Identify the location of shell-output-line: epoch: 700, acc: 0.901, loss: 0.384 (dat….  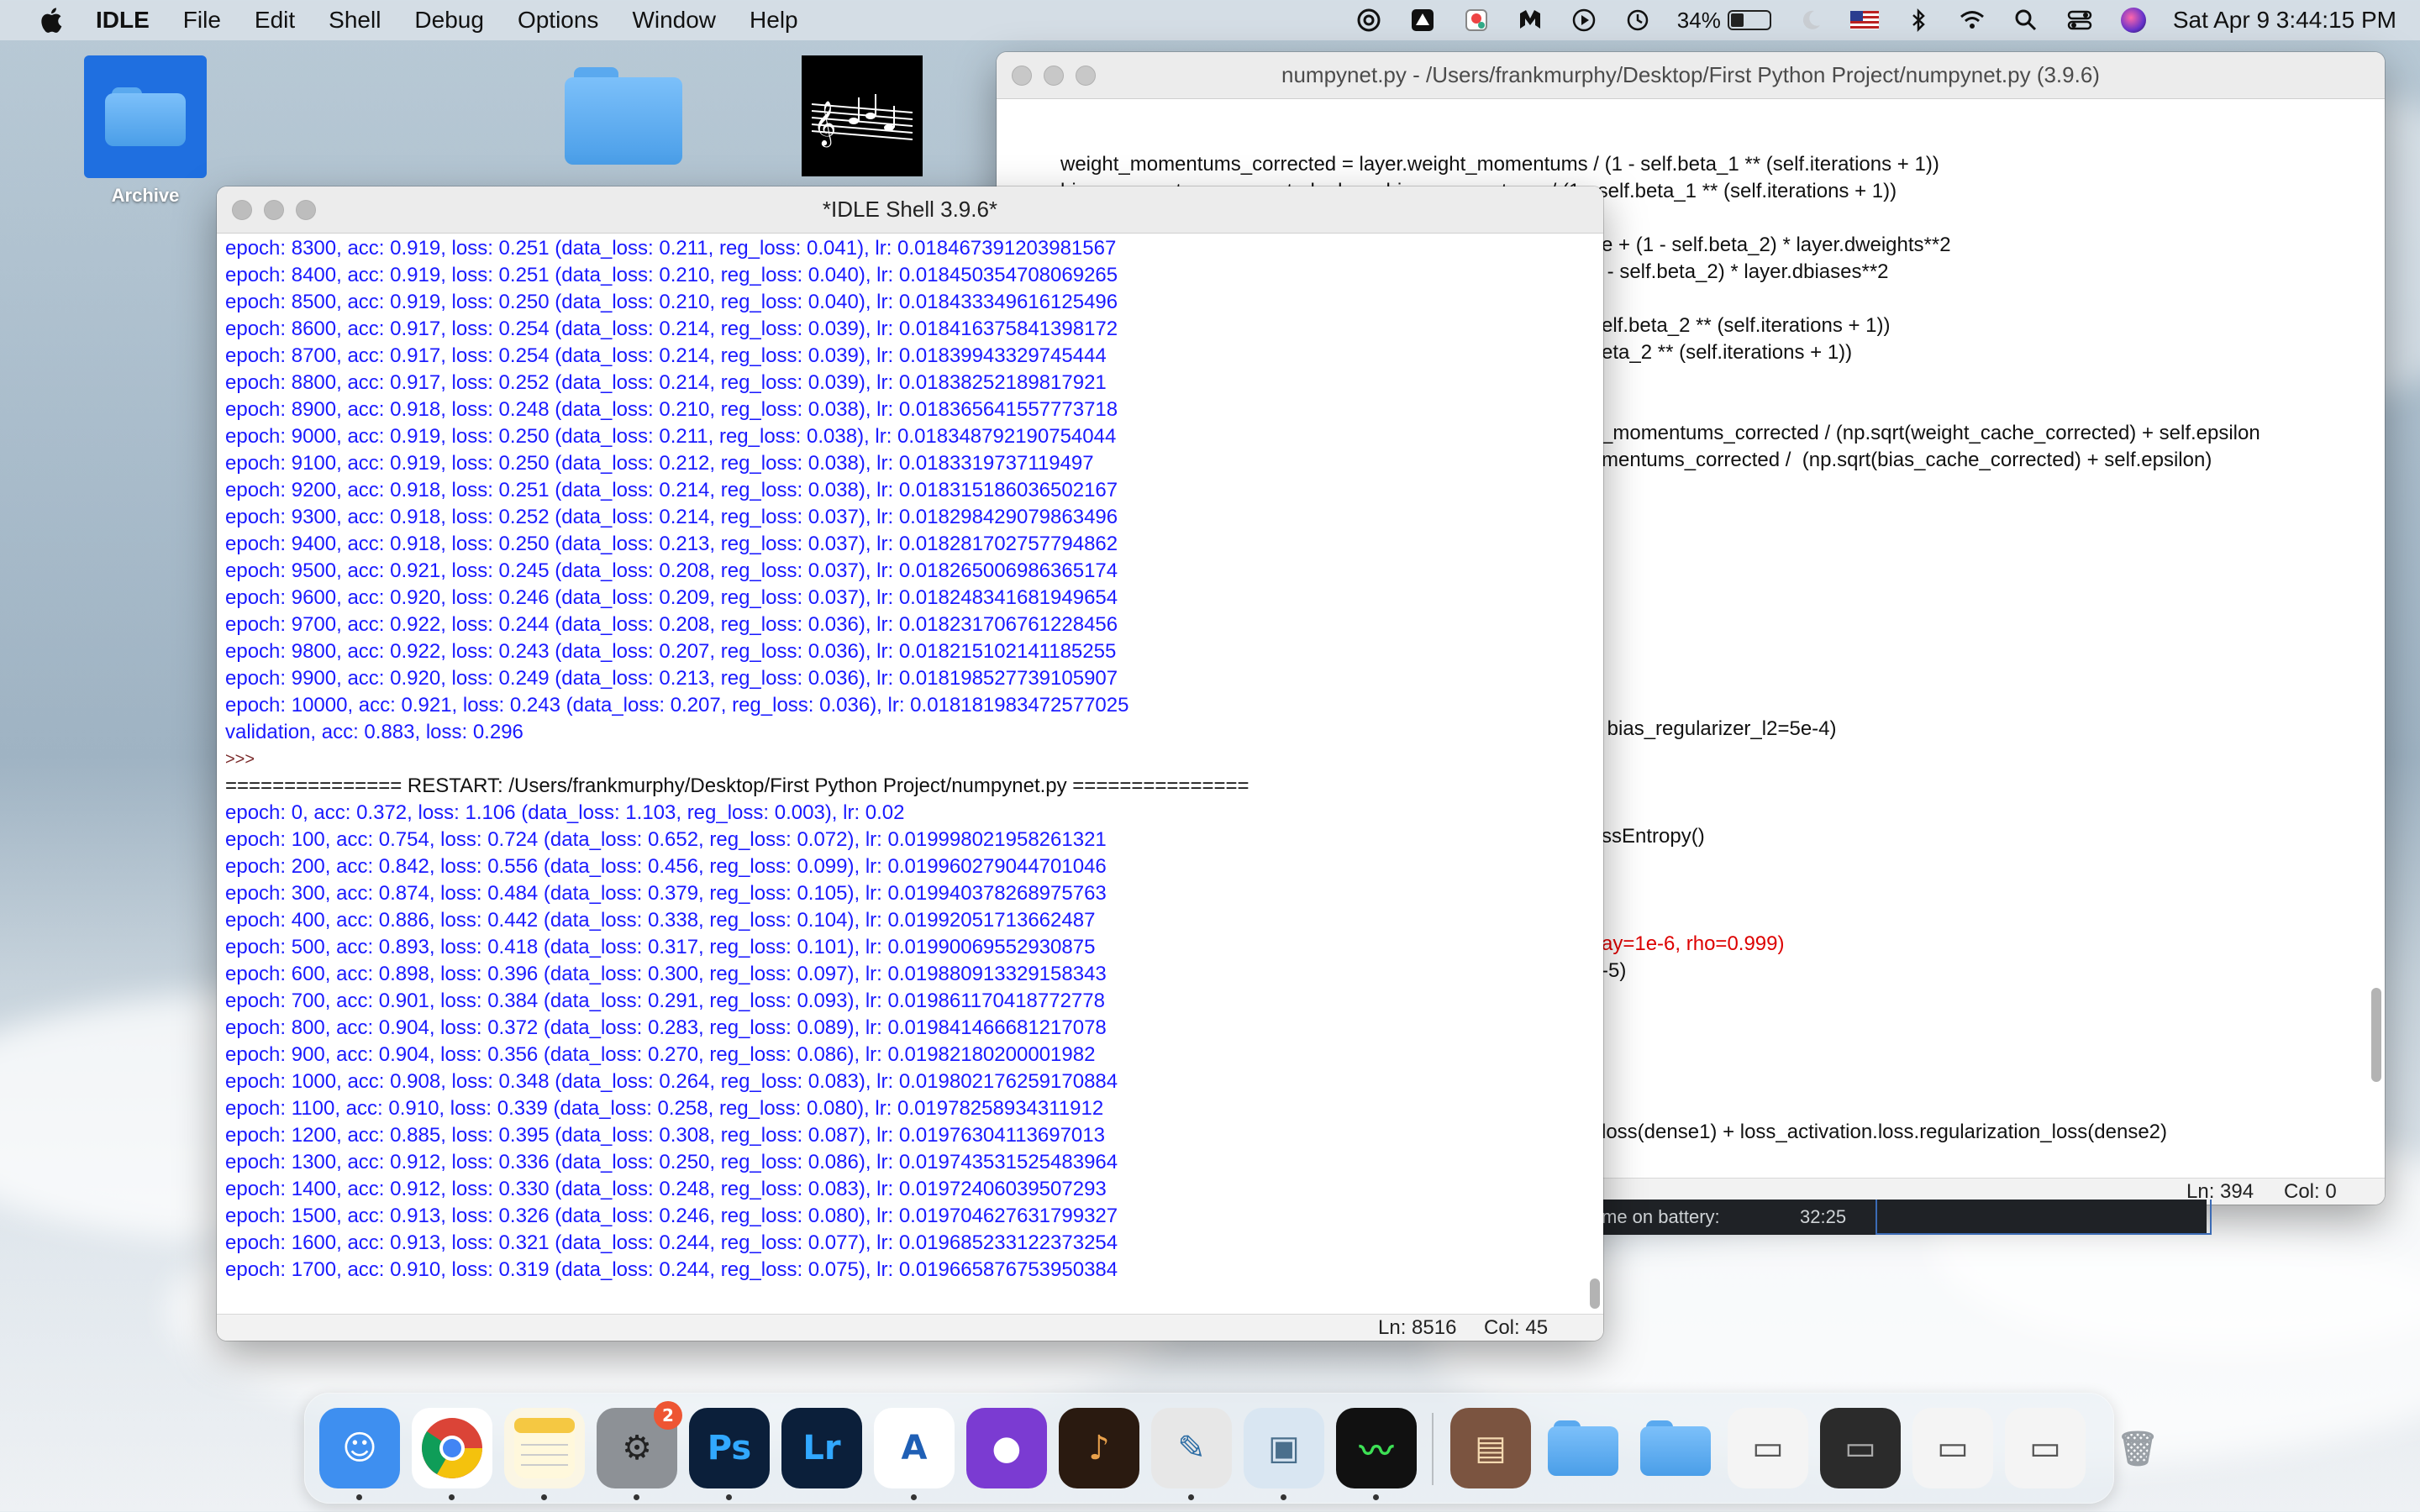
(665, 1001).